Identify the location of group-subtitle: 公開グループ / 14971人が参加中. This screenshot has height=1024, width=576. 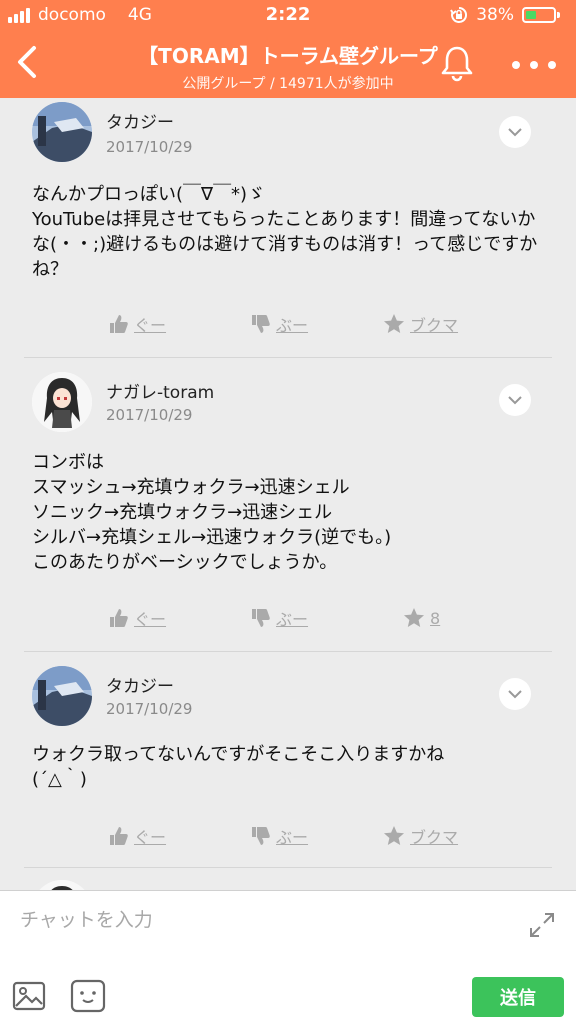
(288, 84).